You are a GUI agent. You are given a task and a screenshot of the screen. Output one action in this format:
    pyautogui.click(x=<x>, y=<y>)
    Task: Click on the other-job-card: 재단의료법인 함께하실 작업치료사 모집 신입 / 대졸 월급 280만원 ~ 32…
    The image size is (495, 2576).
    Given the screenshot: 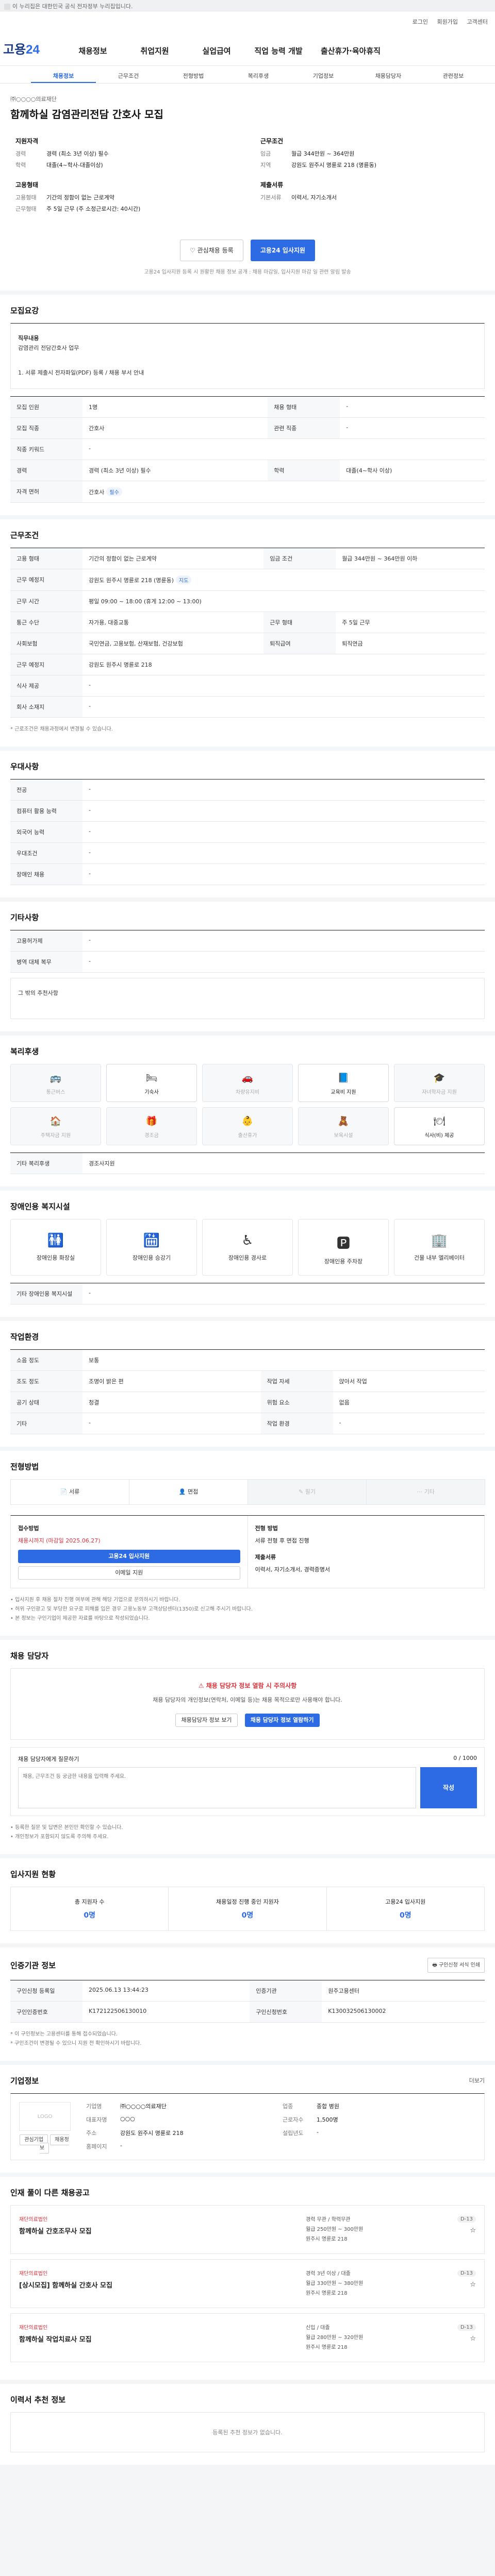 What is the action you would take?
    pyautogui.click(x=247, y=2337)
    